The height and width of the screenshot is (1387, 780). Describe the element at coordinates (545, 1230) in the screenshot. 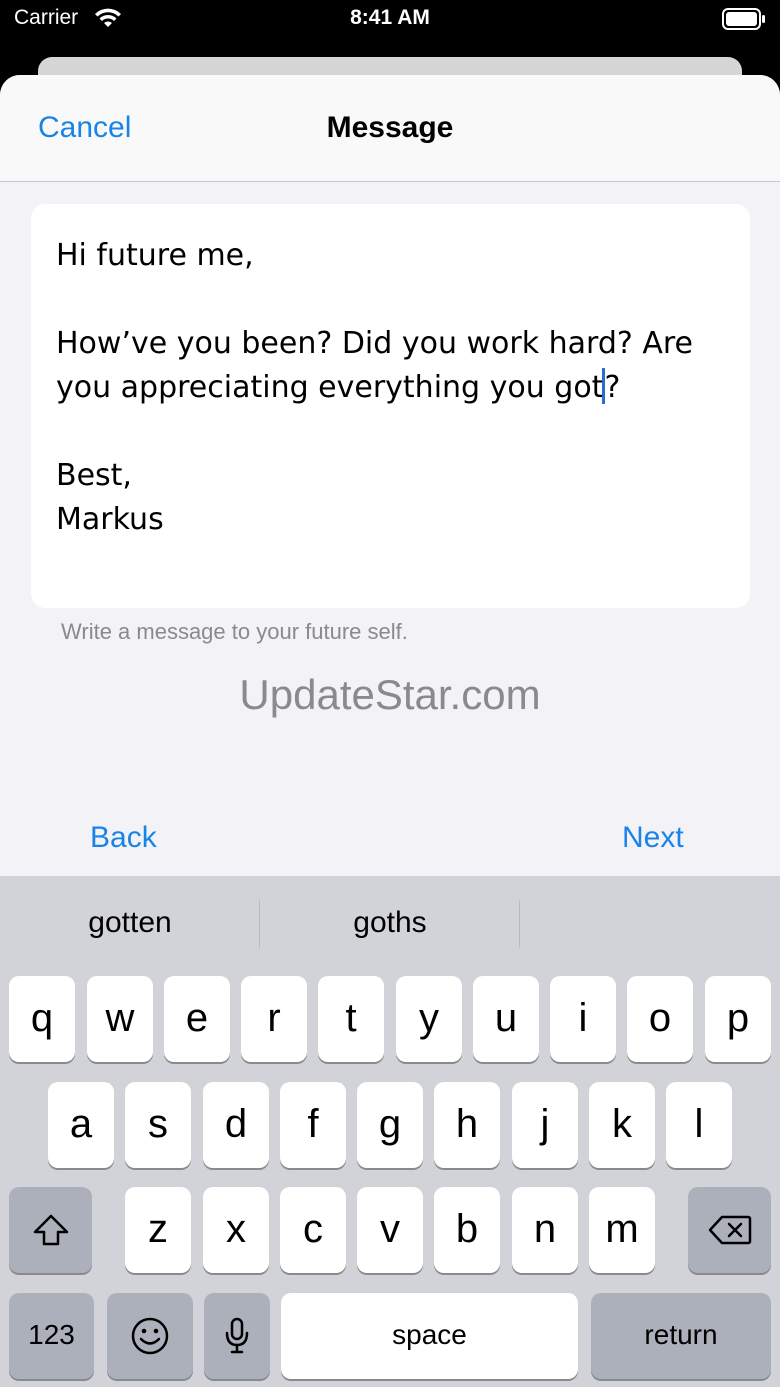

I see `key-n: n` at that location.